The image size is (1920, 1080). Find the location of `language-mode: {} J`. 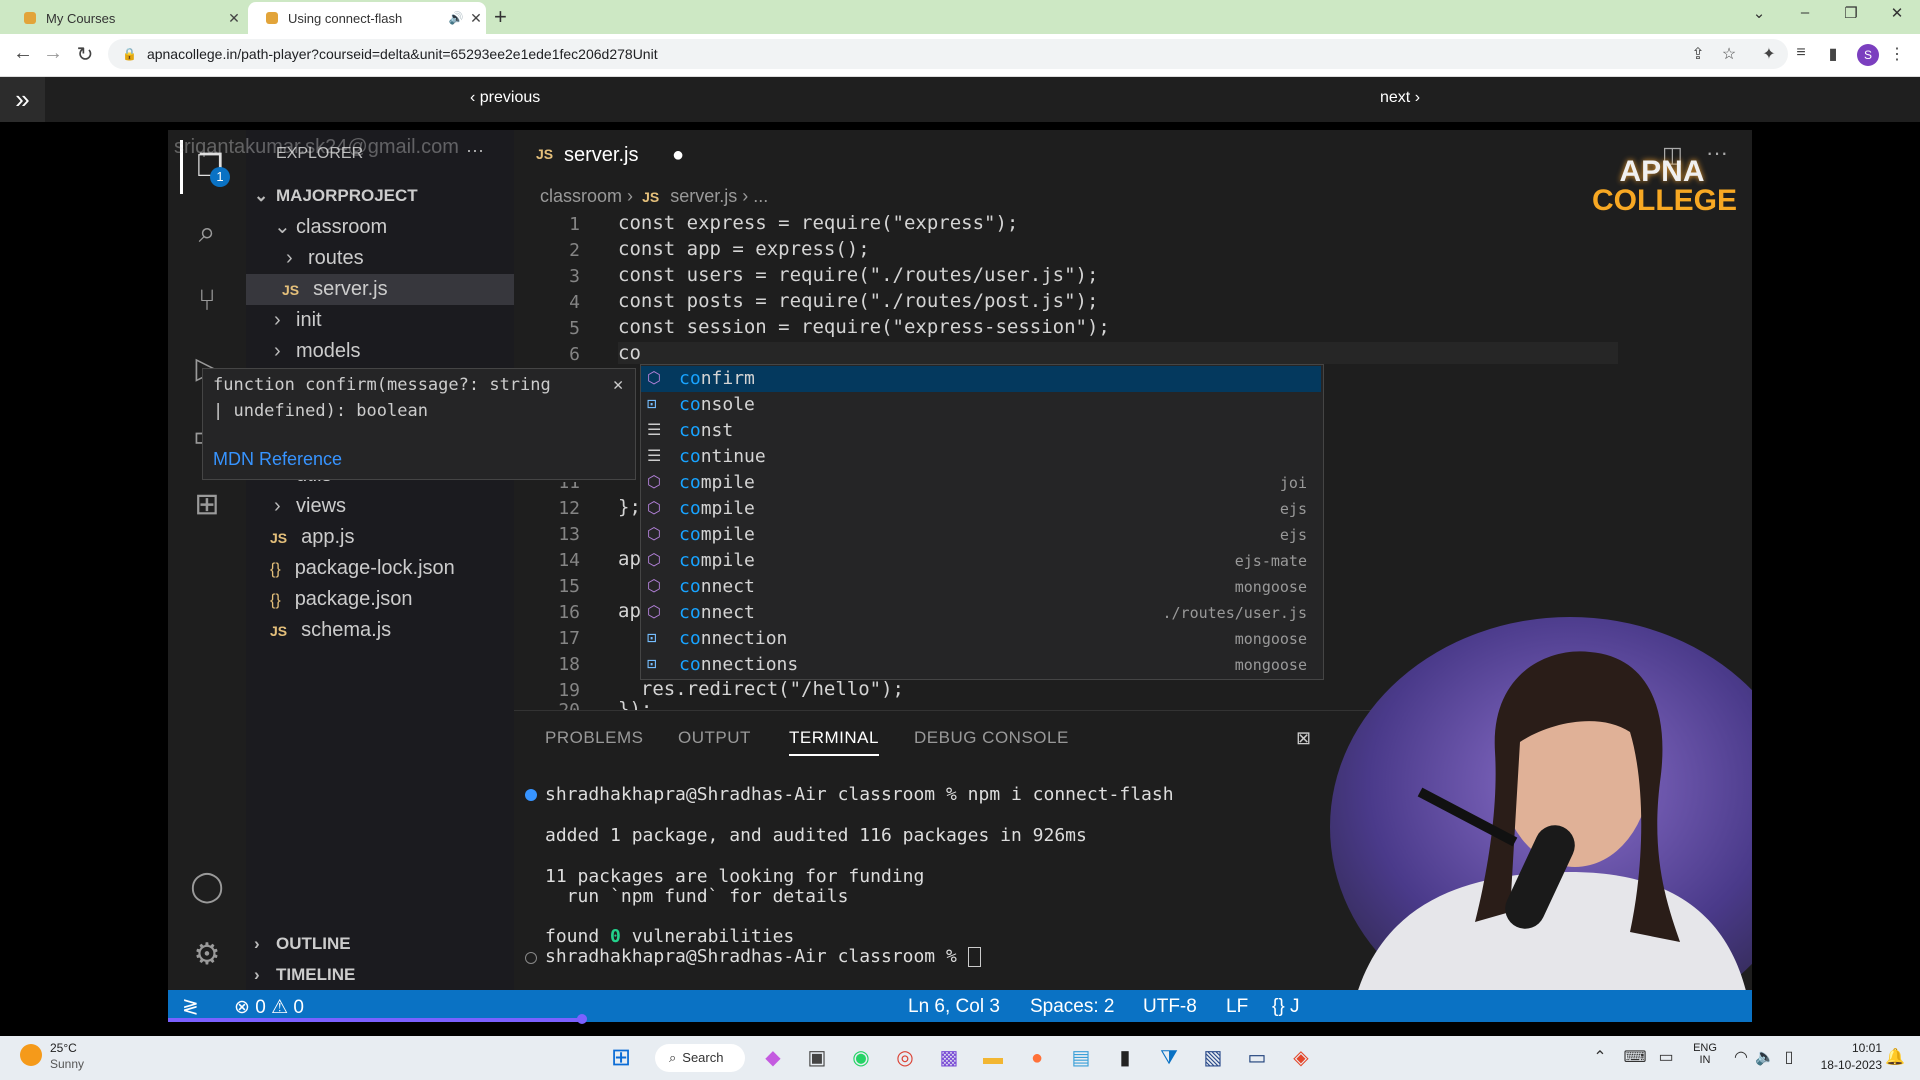

language-mode: {} J is located at coordinates (1285, 1007).